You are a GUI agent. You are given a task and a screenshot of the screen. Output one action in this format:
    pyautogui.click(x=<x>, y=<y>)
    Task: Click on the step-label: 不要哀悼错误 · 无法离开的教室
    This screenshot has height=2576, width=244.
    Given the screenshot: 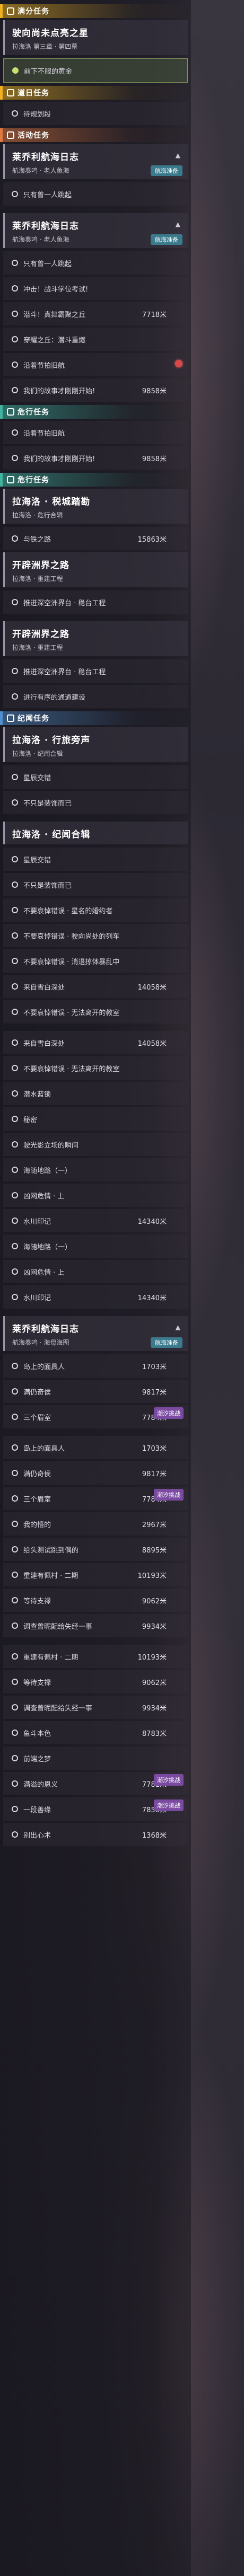 What is the action you would take?
    pyautogui.click(x=72, y=1013)
    